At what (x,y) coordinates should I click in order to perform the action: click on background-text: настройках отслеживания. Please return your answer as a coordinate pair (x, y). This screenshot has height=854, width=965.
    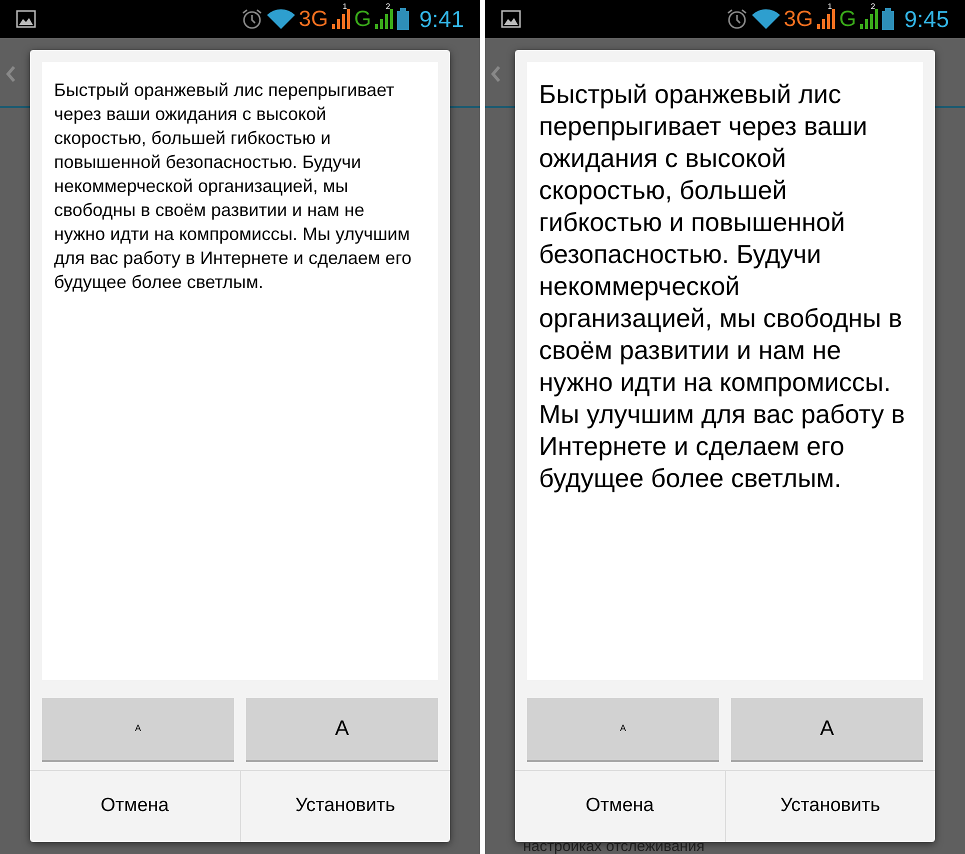
    Looking at the image, I should click on (613, 846).